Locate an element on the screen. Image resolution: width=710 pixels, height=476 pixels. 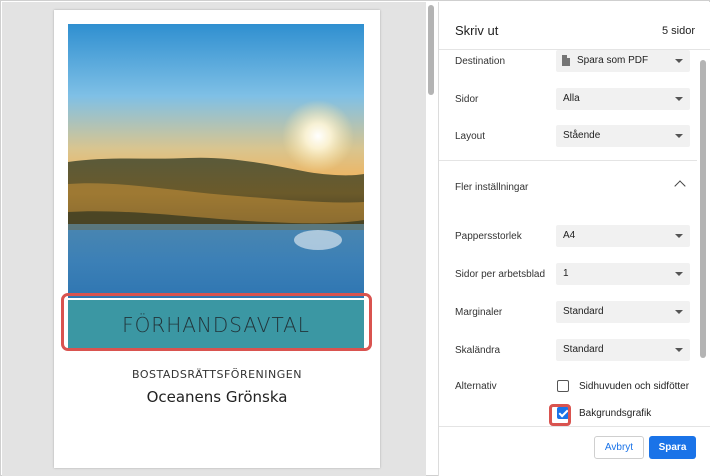
pages-per-sheet-value: 1 is located at coordinates (566, 273).